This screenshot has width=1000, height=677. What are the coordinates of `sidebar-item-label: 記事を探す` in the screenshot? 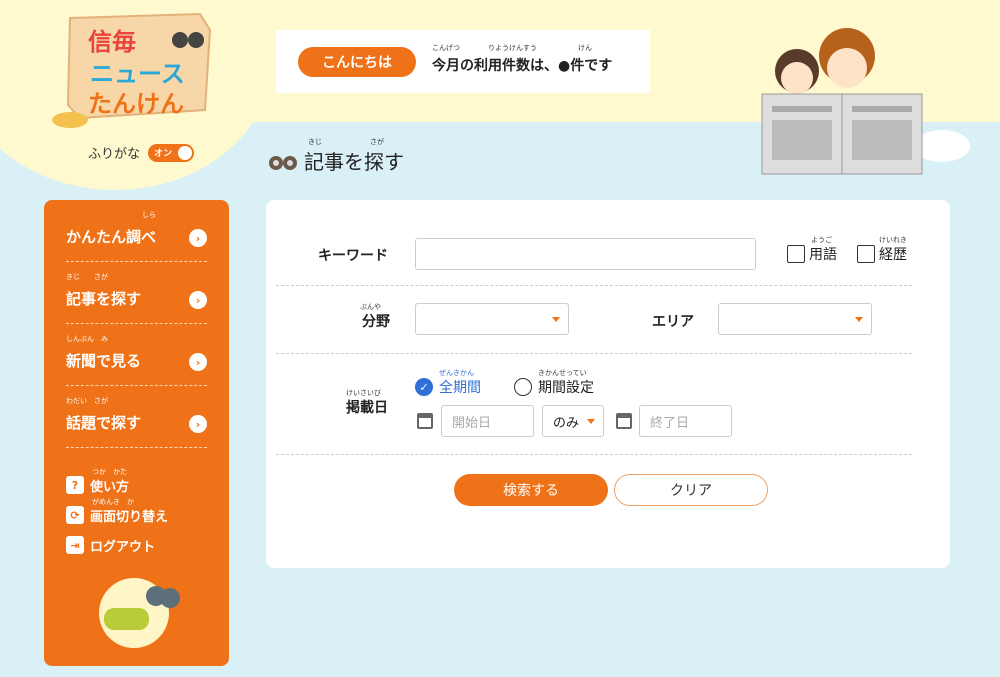 It's located at (104, 299).